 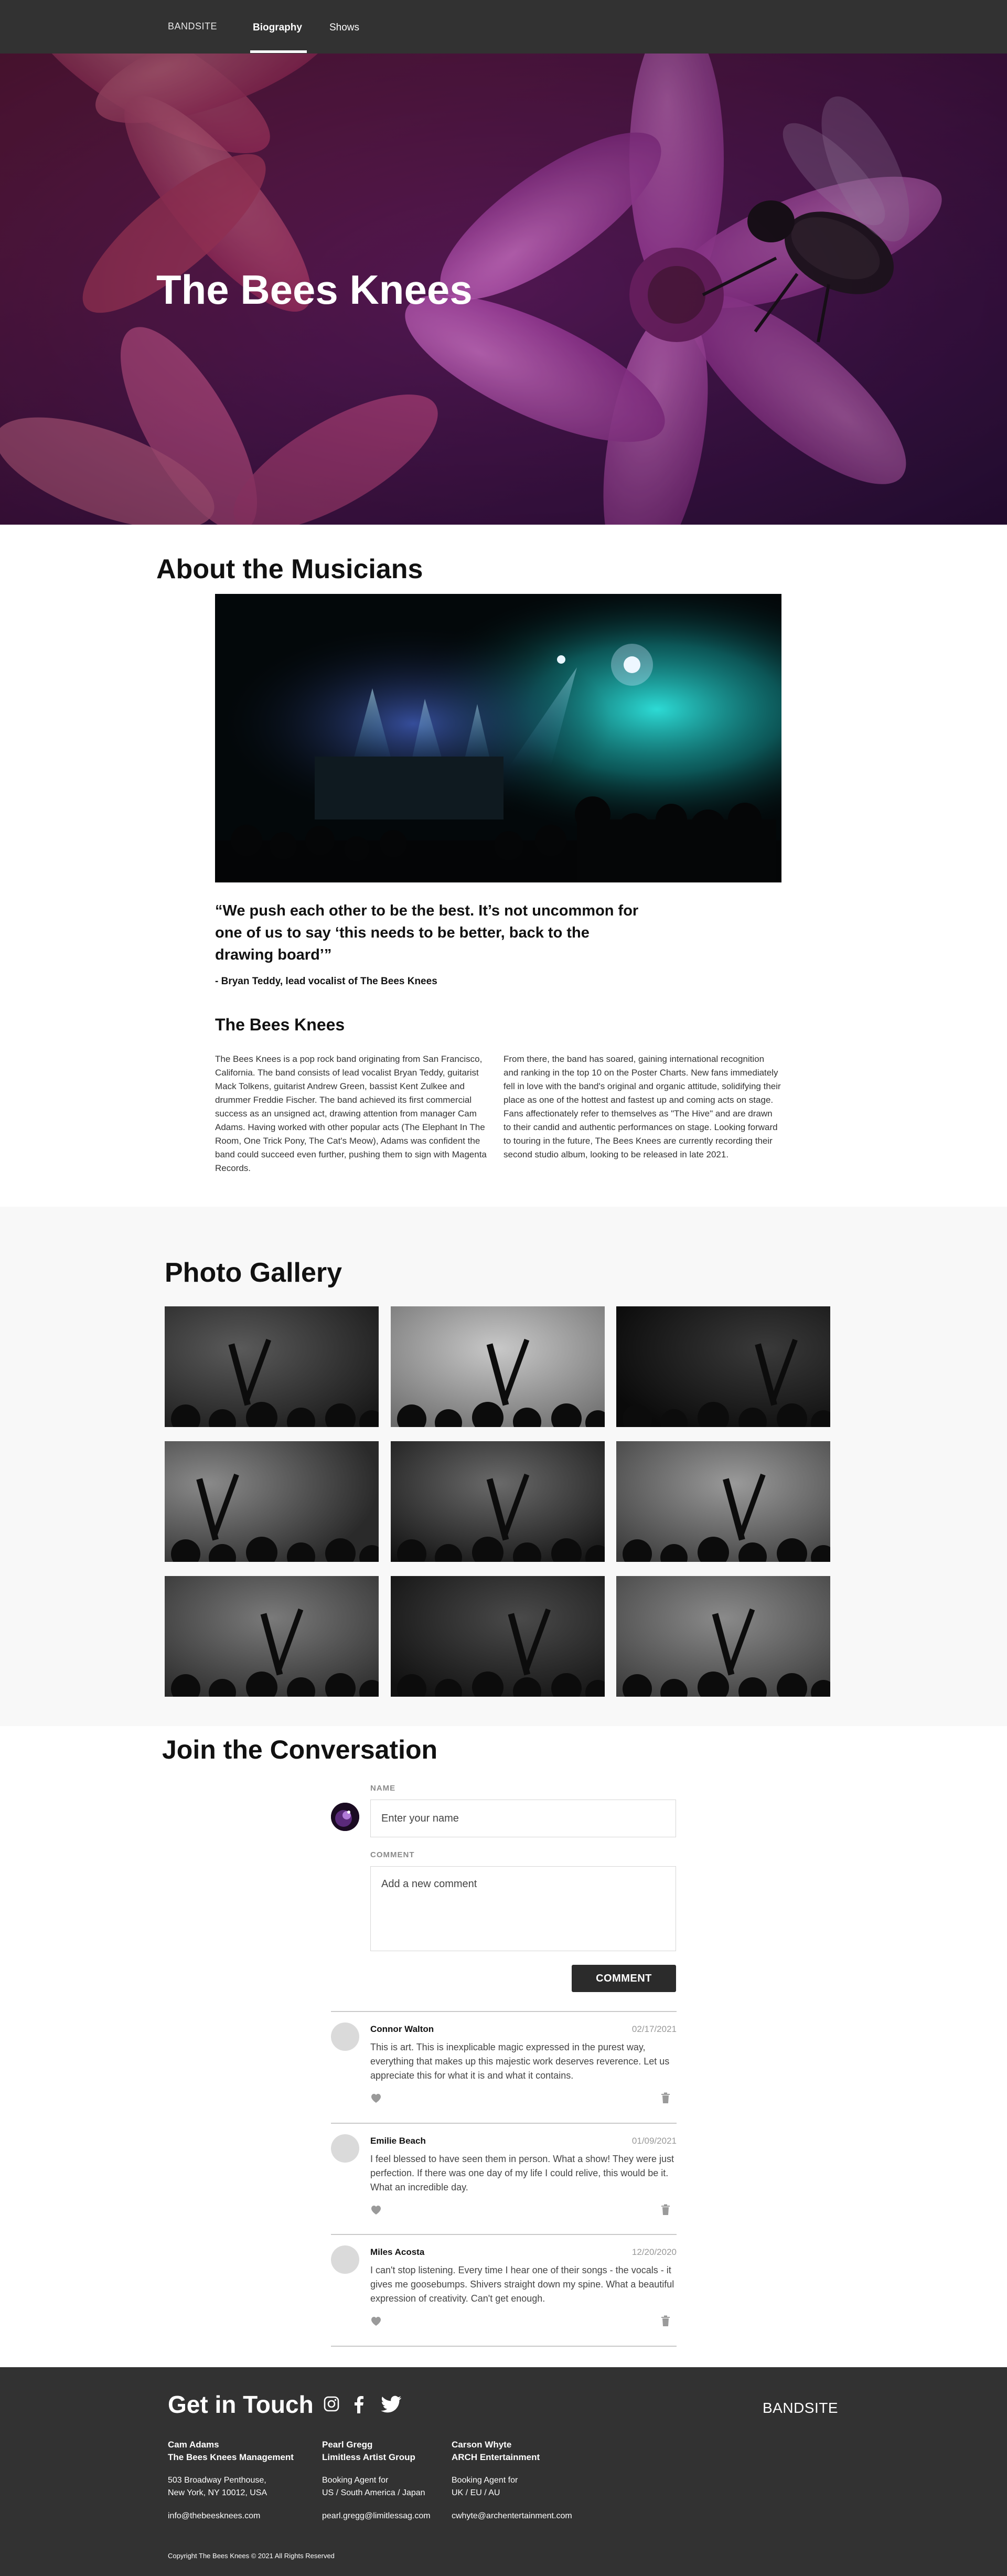 I want to click on site-logo: BANDSITE, so click(x=193, y=26).